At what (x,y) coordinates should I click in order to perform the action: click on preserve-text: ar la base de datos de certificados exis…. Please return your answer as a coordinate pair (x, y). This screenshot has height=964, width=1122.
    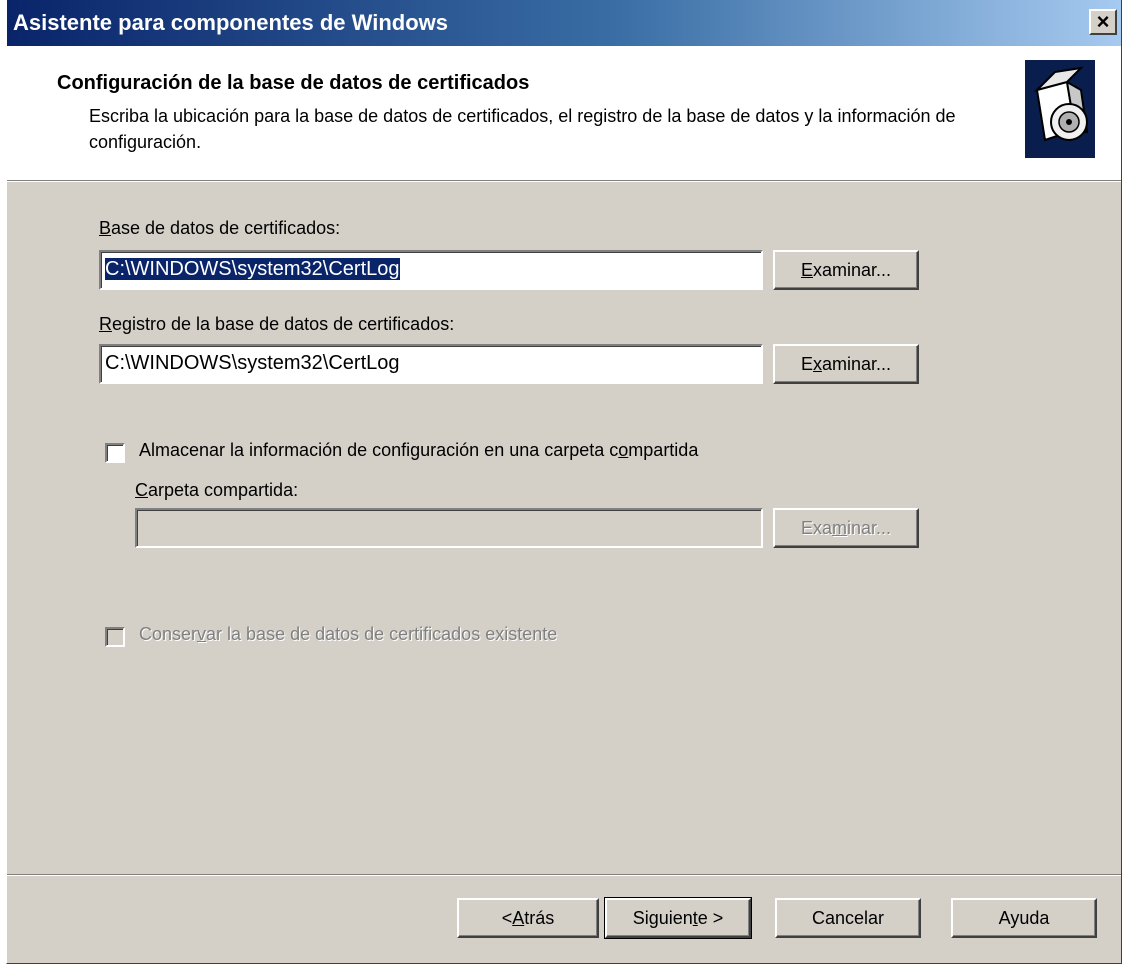
    Looking at the image, I should click on (382, 634).